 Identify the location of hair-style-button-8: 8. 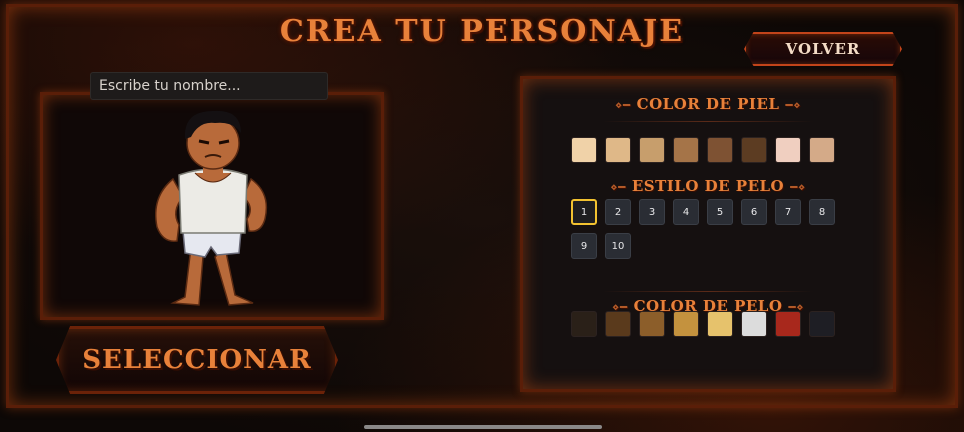
(822, 212).